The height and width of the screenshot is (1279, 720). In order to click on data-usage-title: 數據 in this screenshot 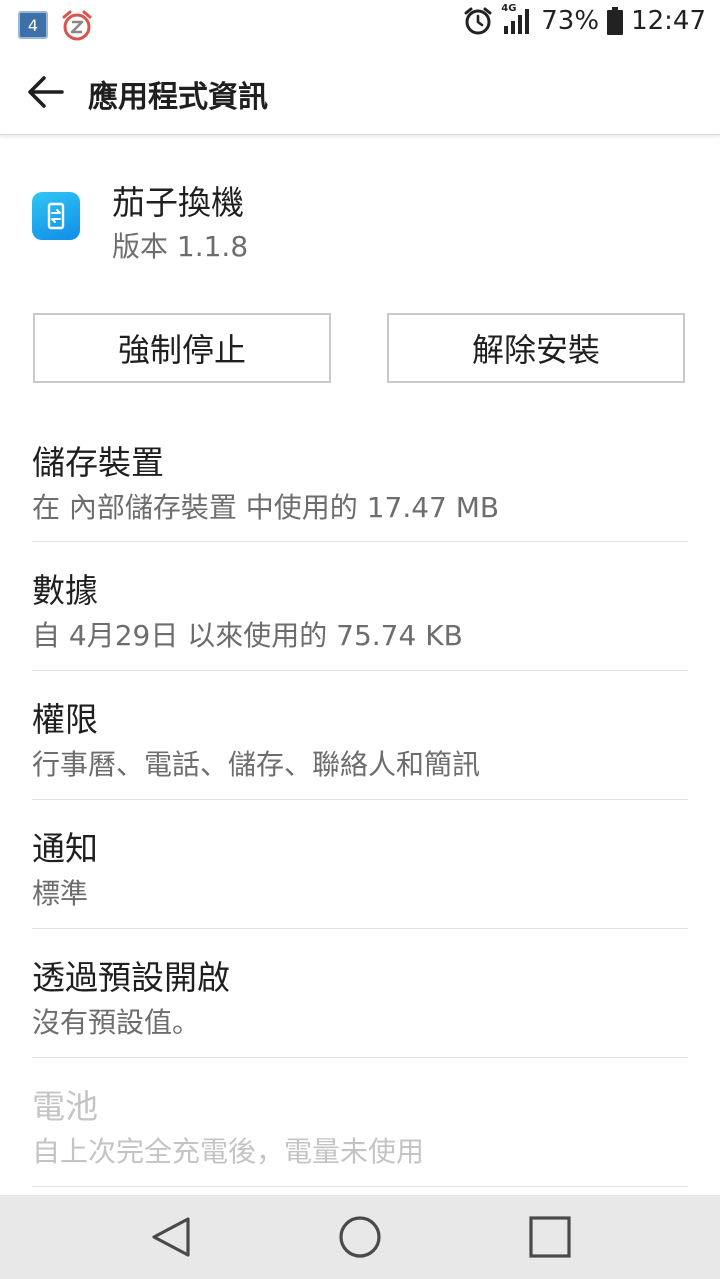, I will do `click(65, 590)`.